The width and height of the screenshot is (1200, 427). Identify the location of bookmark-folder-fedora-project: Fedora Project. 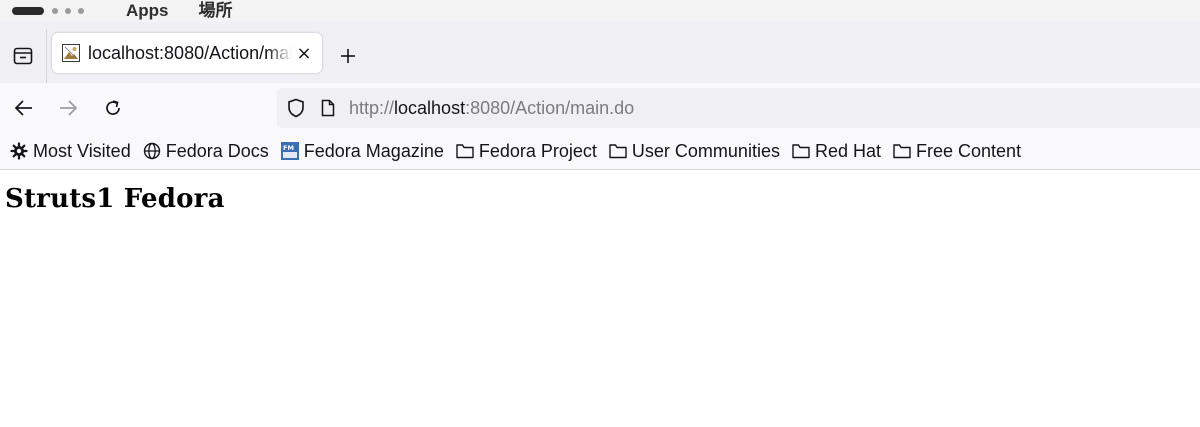
(526, 151).